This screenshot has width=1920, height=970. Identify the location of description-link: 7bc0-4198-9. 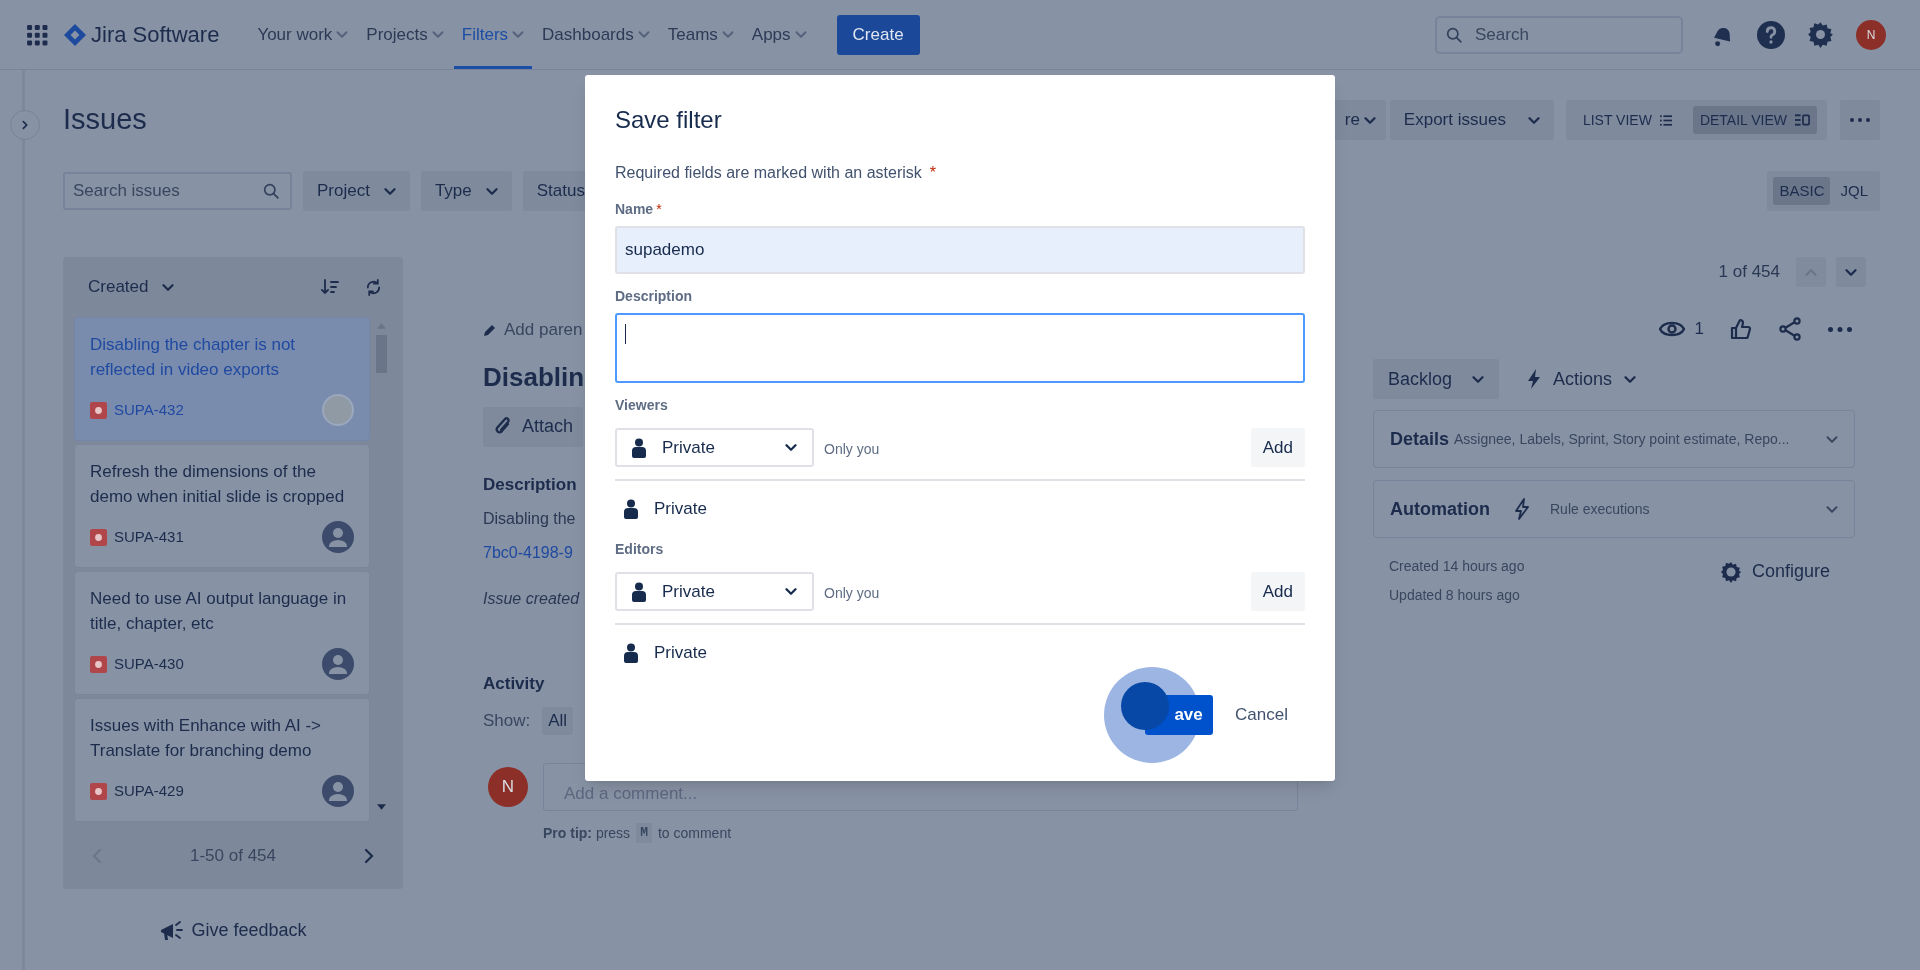
(528, 553).